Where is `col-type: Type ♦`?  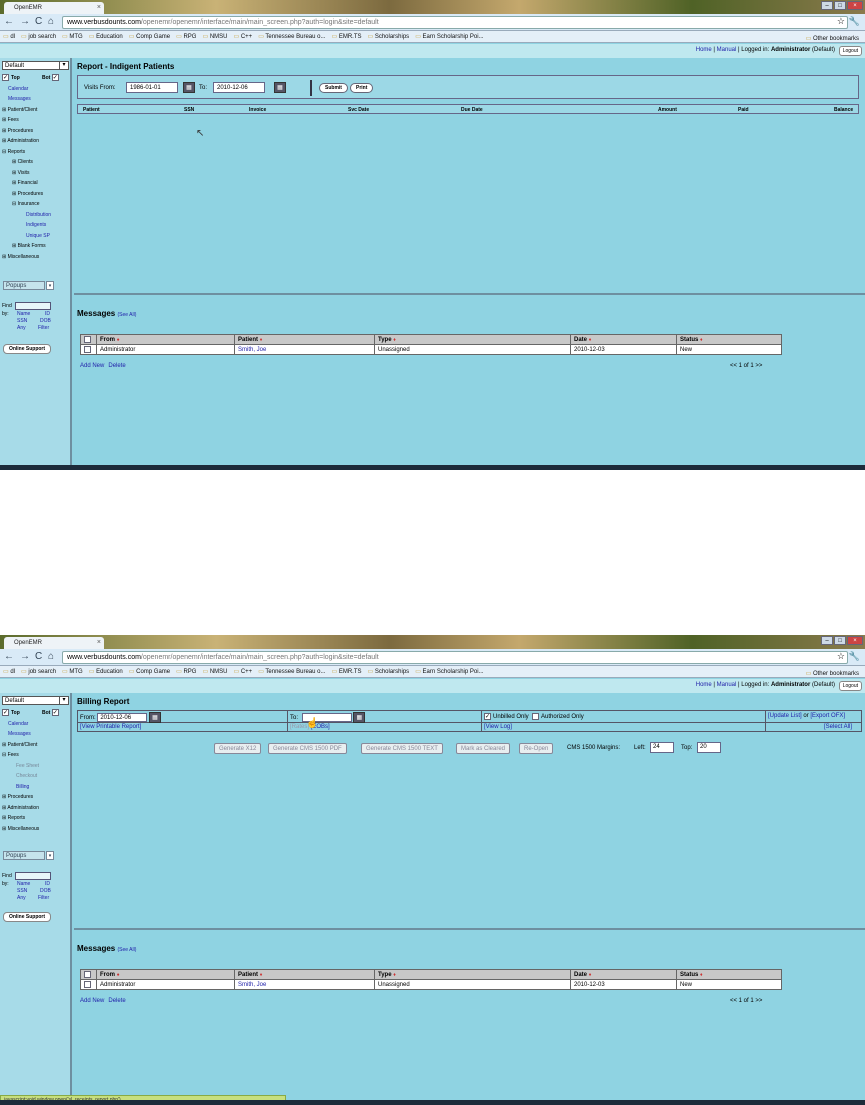
col-type: Type ♦ is located at coordinates (472, 974).